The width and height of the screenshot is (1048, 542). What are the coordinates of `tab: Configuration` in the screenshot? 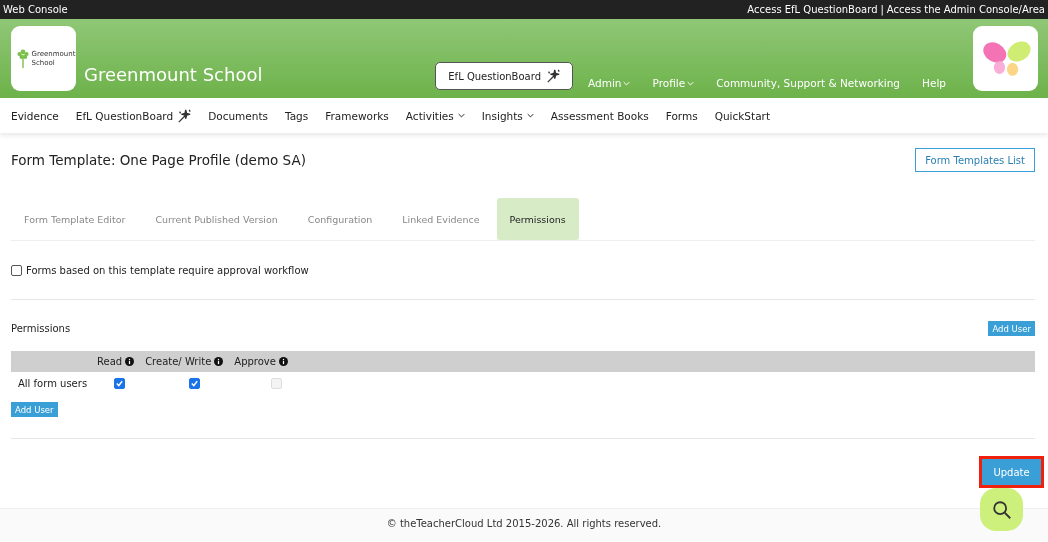 It's located at (340, 219).